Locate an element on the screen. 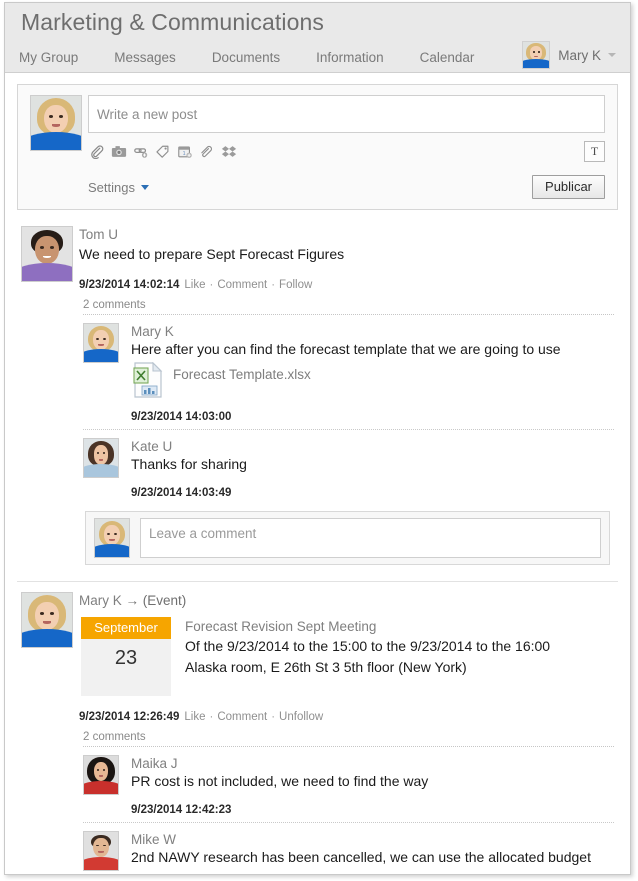  composer-footer: Settings Publicar is located at coordinates (346, 187).